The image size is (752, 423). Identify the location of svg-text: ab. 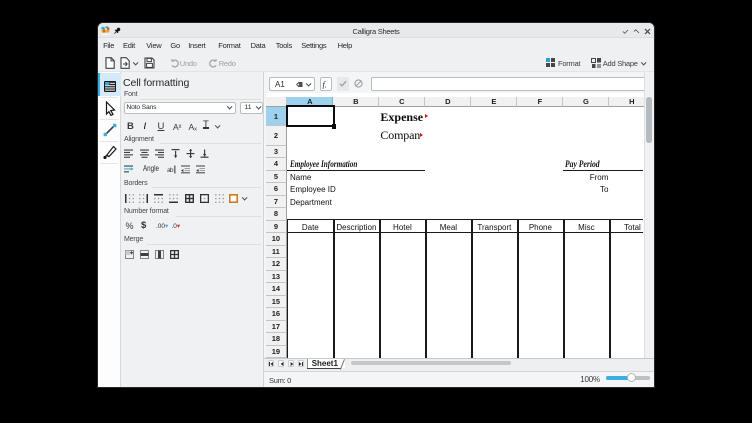
(170, 170).